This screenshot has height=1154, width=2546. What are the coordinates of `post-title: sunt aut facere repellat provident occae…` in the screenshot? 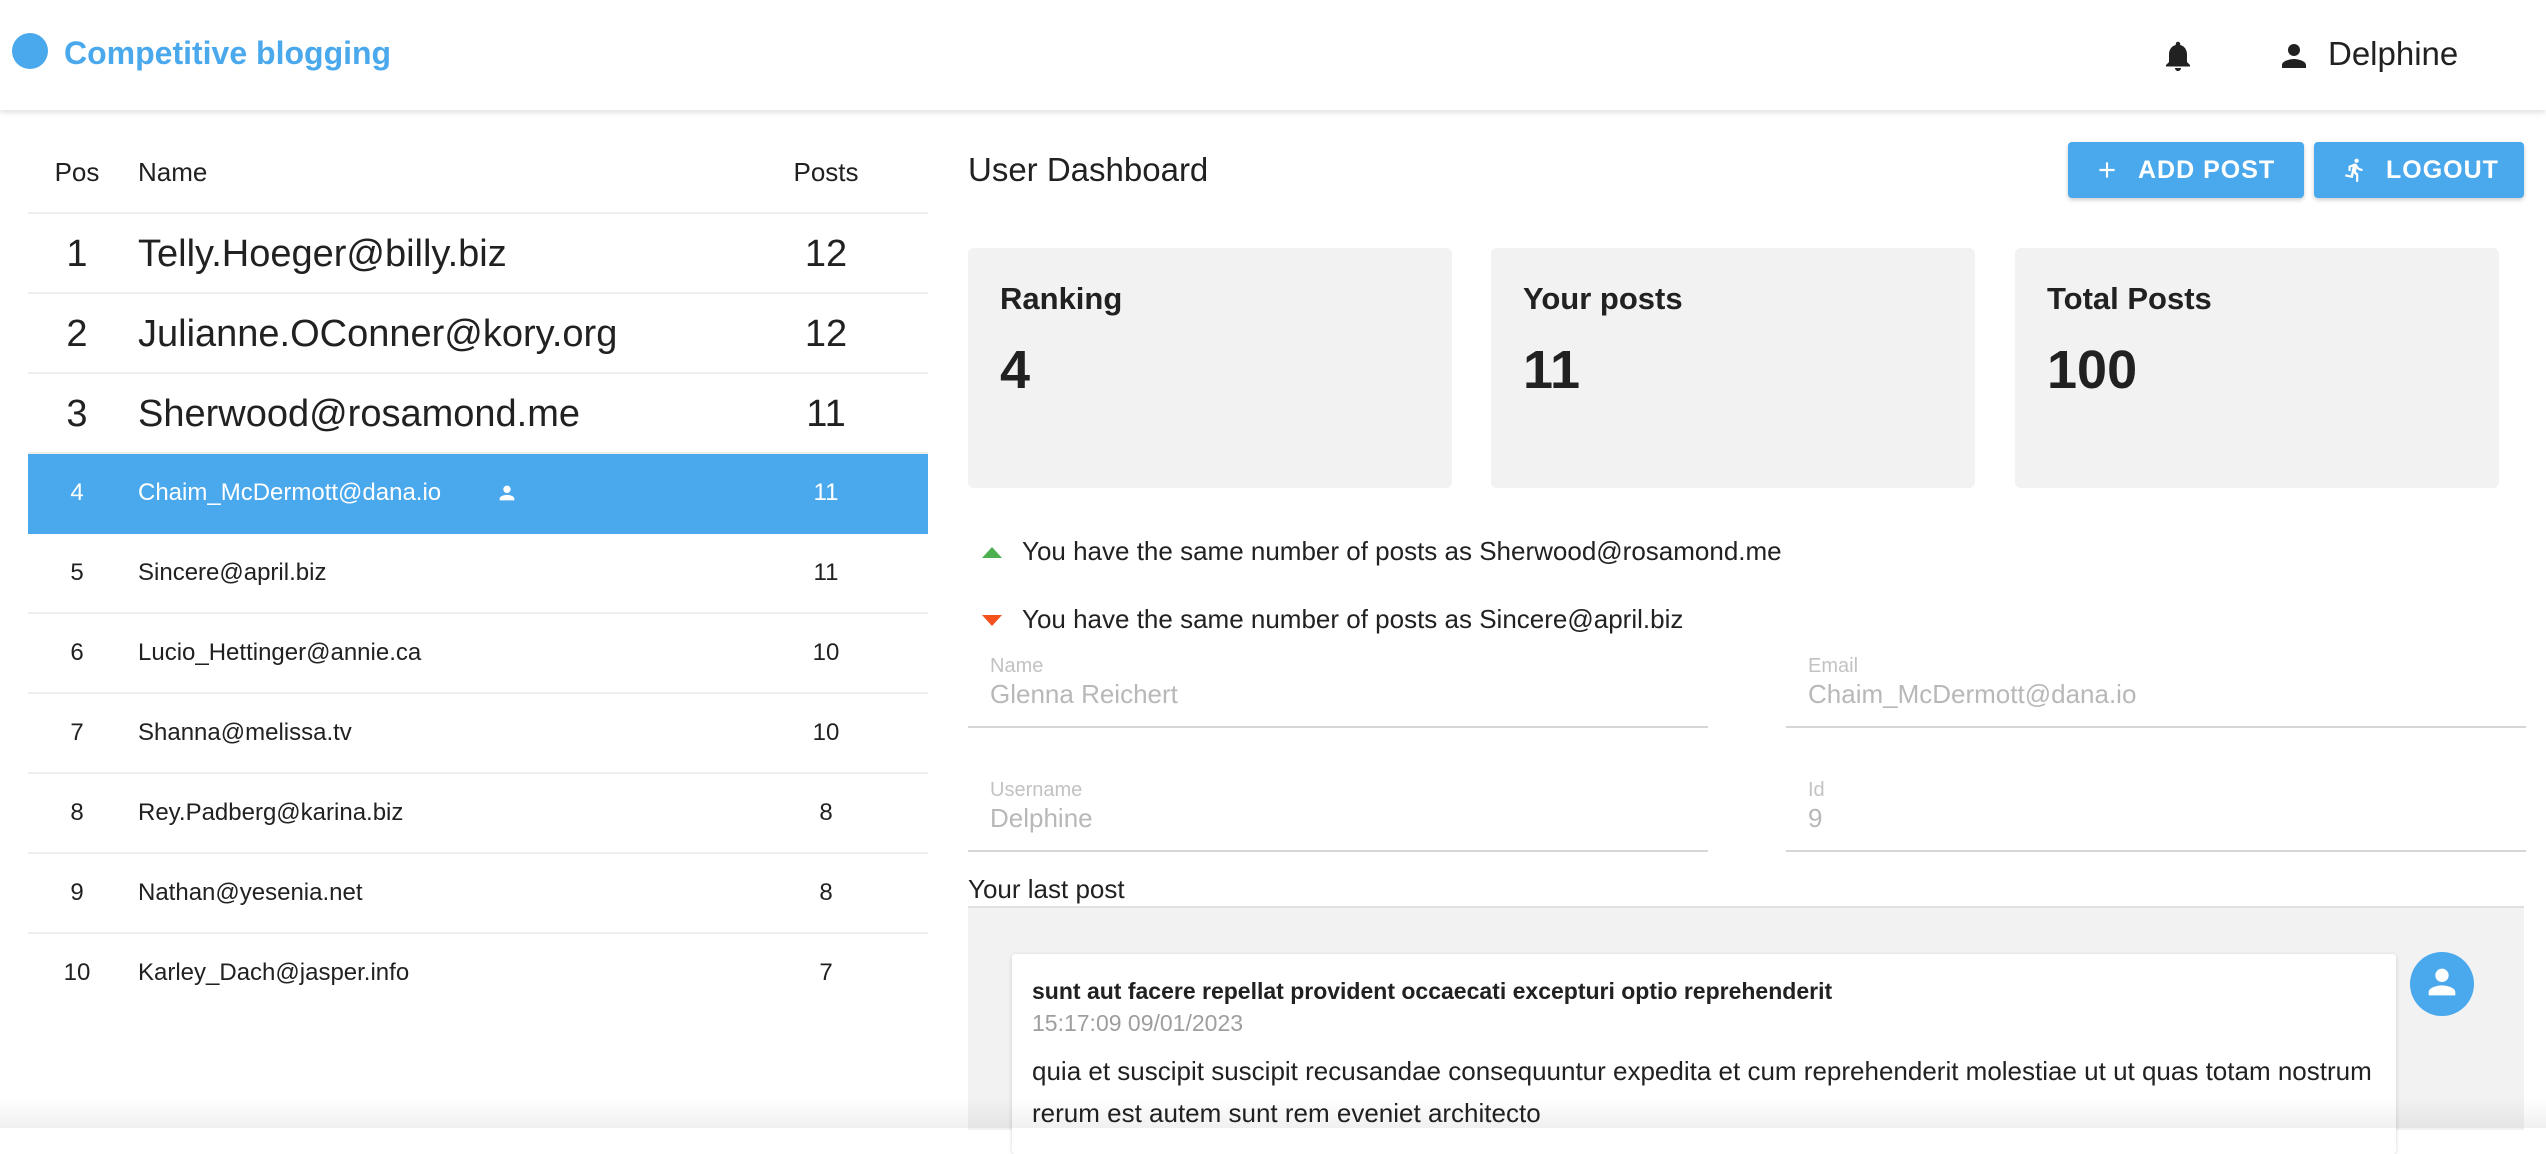 It's located at (1432, 991).